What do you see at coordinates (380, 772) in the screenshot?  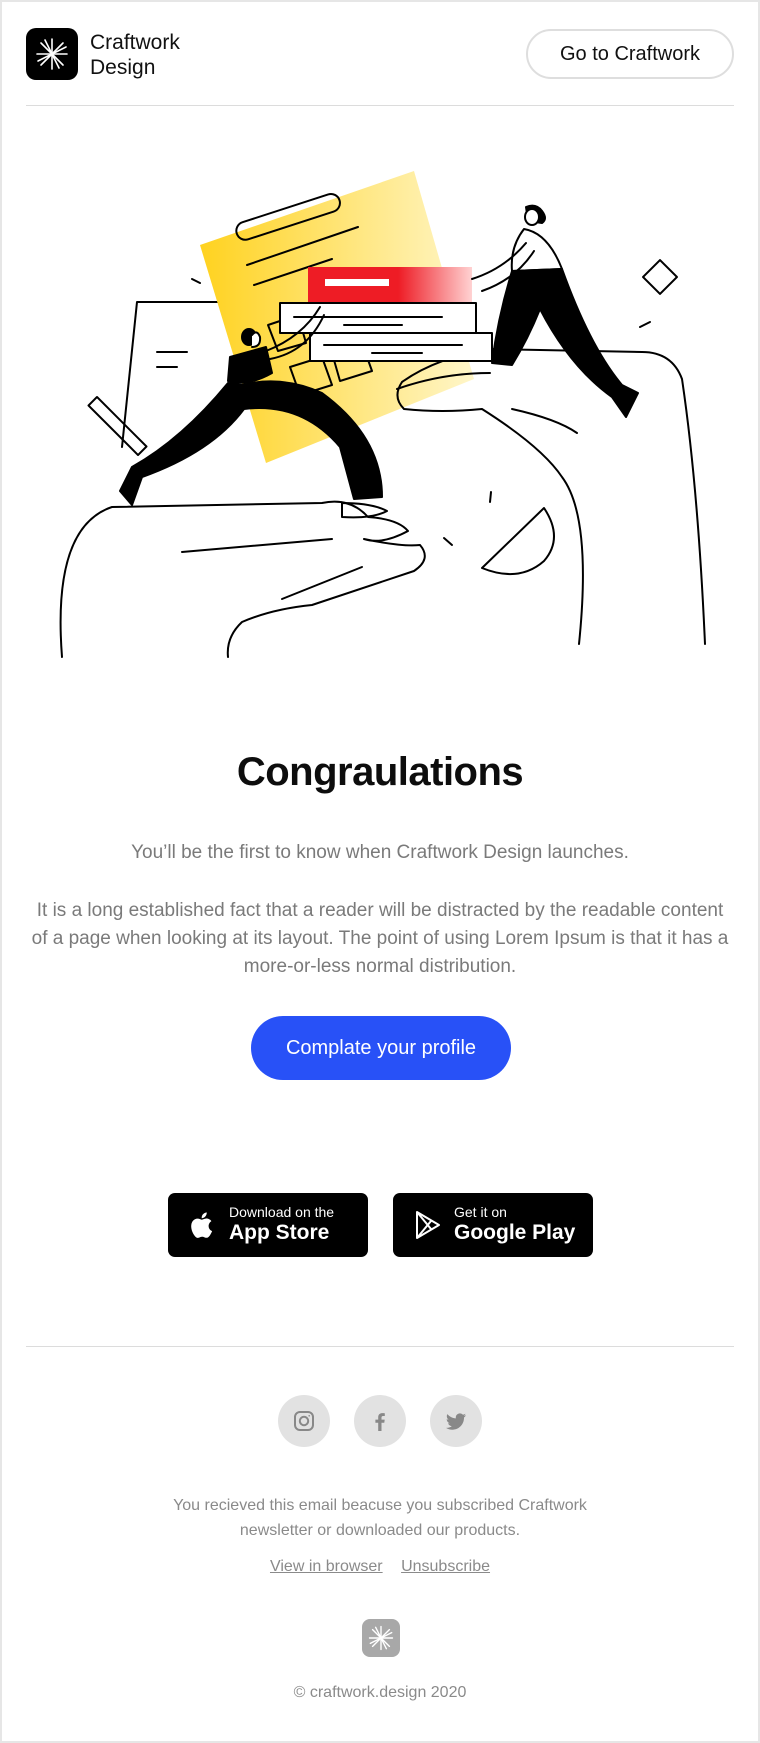 I see `page-title: Congraulations` at bounding box center [380, 772].